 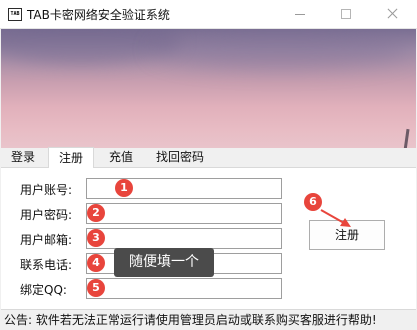 What do you see at coordinates (96, 263) in the screenshot?
I see `step-badge-4: 4` at bounding box center [96, 263].